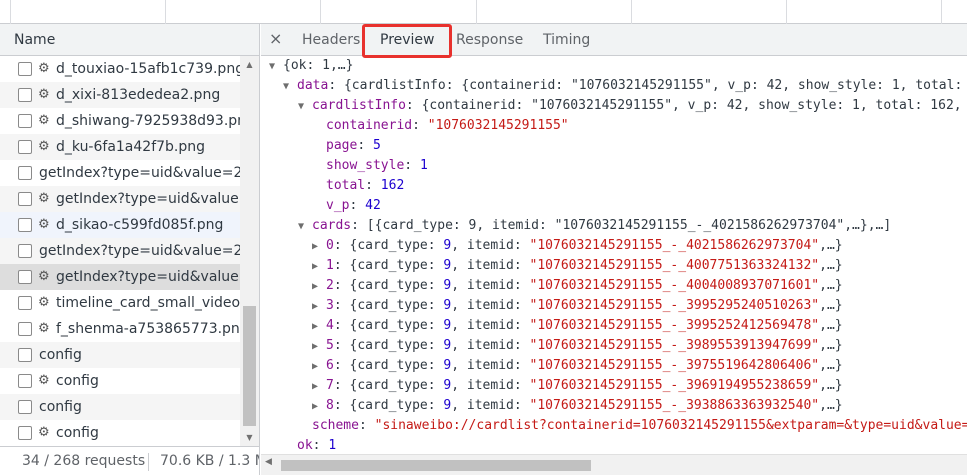 This screenshot has width=967, height=475. I want to click on request-row: ⚙ d_sikao-c599fd085f.png, so click(120, 225).